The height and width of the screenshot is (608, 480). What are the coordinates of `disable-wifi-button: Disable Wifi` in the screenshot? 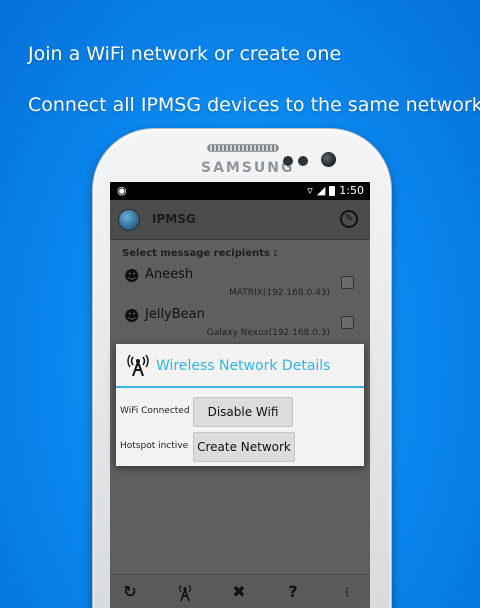 It's located at (243, 412).